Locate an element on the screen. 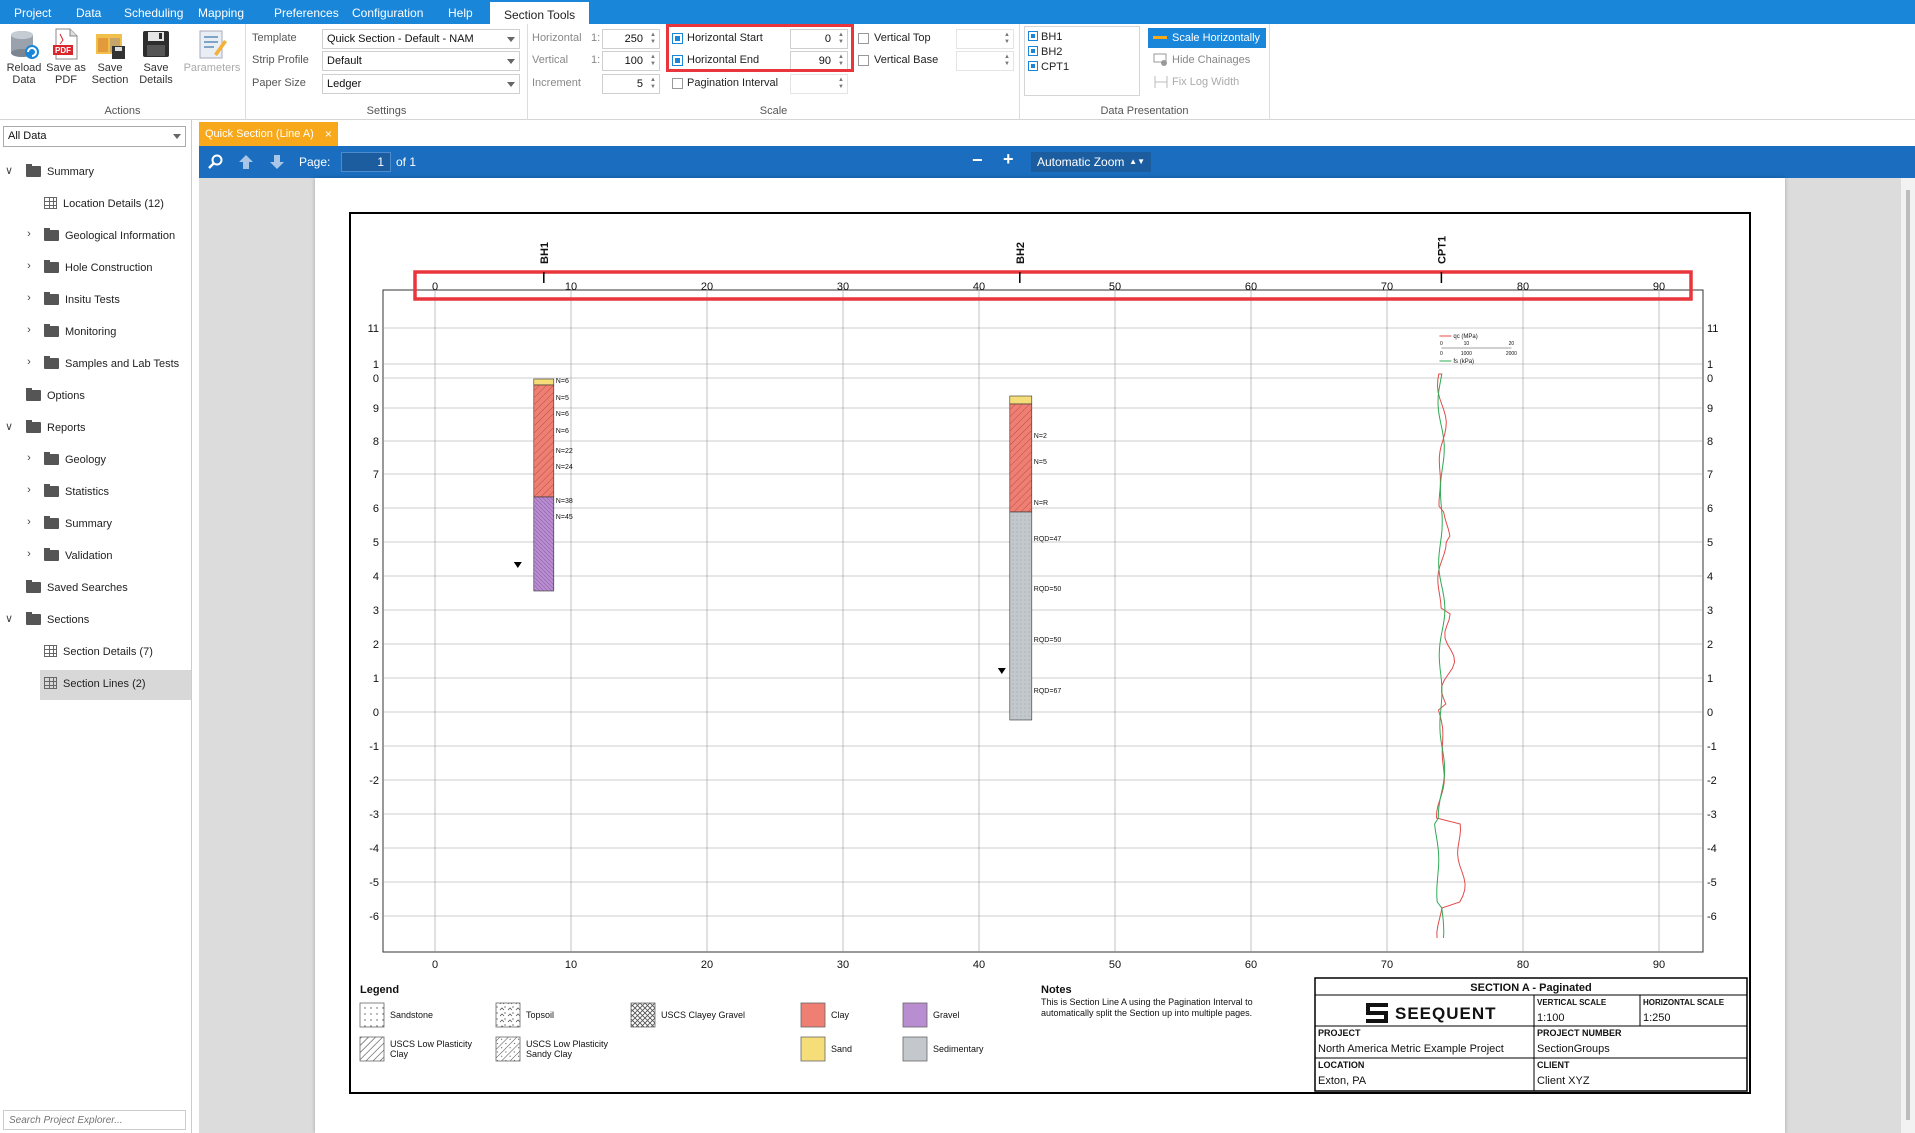 The height and width of the screenshot is (1133, 1915). tree-item: Insitu Tests is located at coordinates (82, 299).